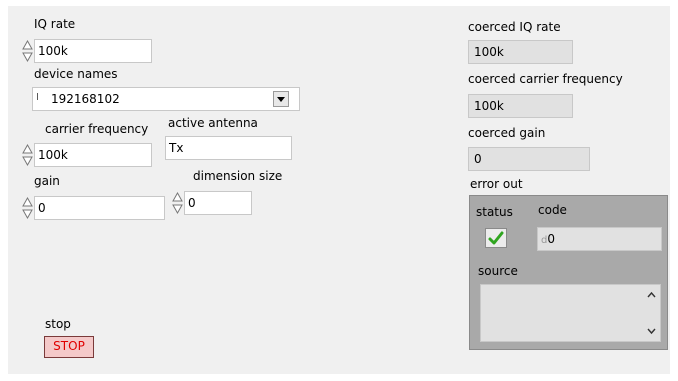 Image resolution: width=678 pixels, height=381 pixels. Describe the element at coordinates (496, 184) in the screenshot. I see `error-out-label: error out` at that location.